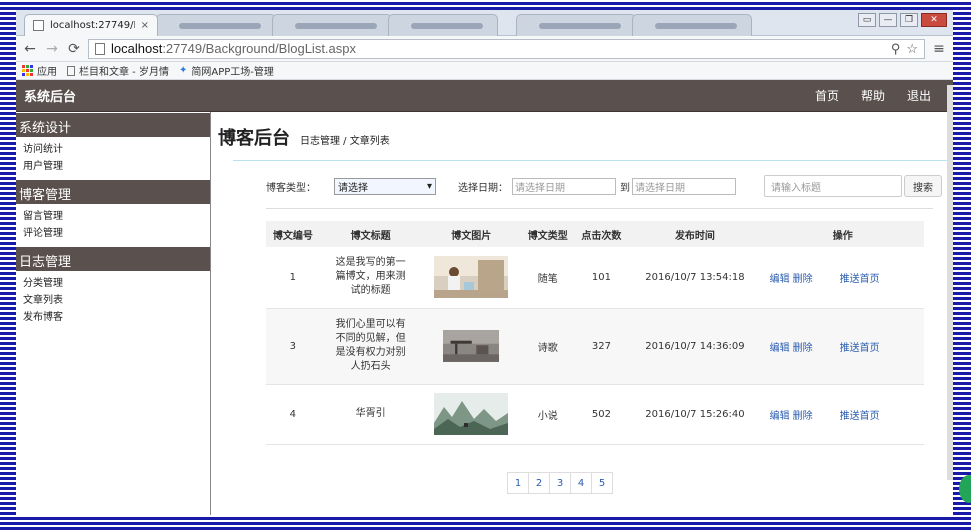  What do you see at coordinates (547, 234) in the screenshot?
I see `column-header: 博文类型` at bounding box center [547, 234].